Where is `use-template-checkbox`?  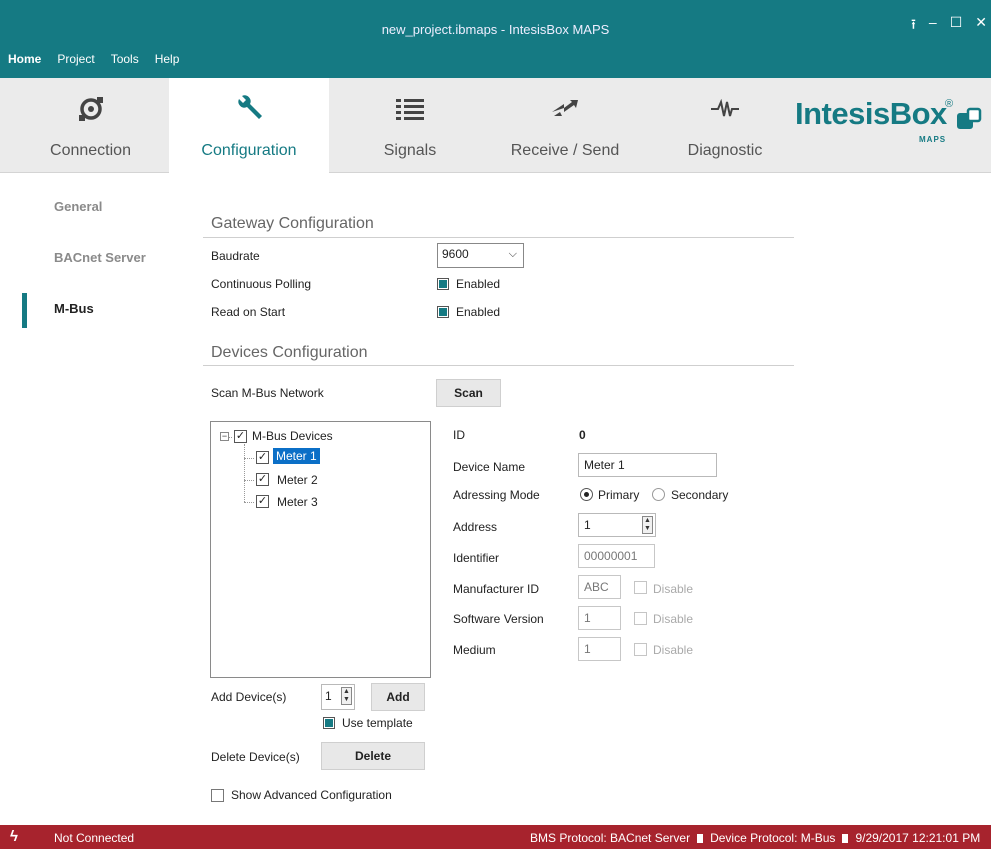
use-template-checkbox is located at coordinates (329, 723).